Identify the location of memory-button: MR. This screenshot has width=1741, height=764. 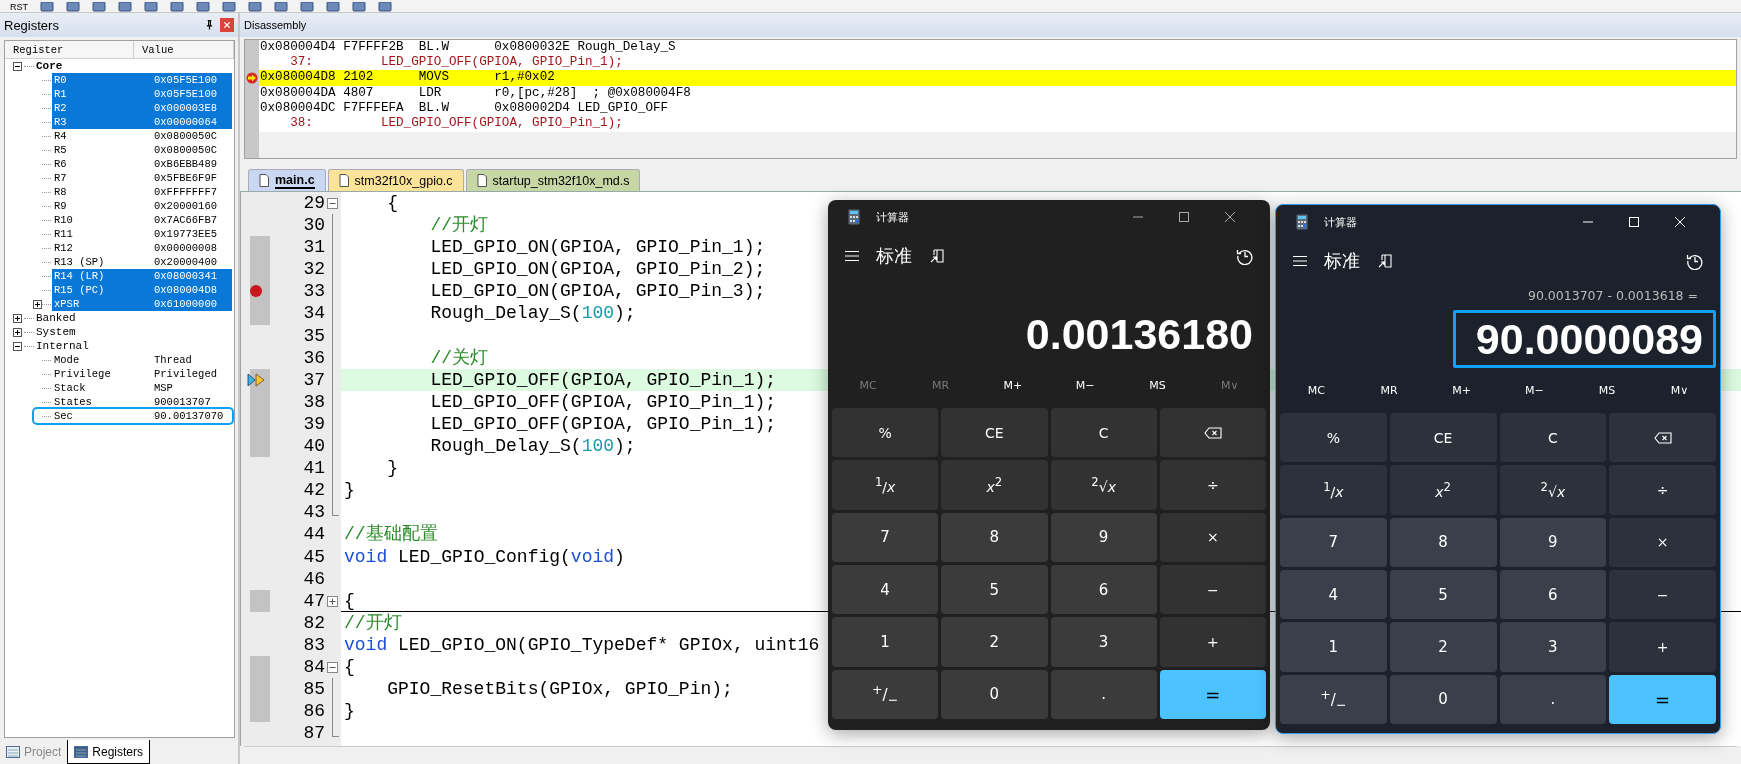
(1389, 391).